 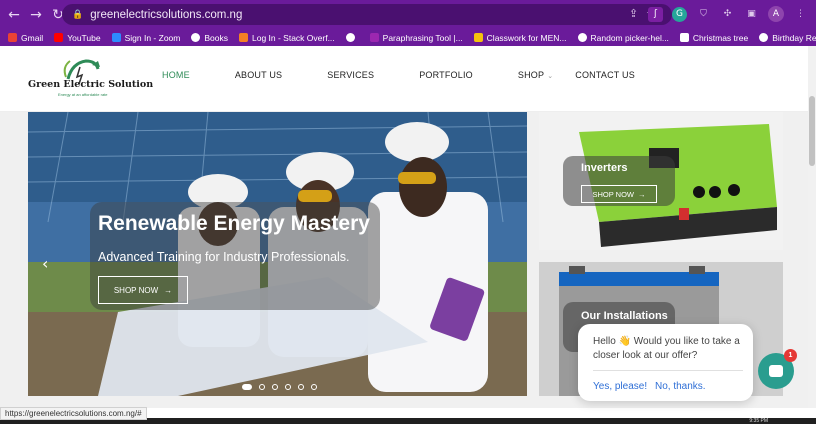 What do you see at coordinates (619, 194) in the screenshot?
I see `inverters-shop-now-button: SHOP NOW →` at bounding box center [619, 194].